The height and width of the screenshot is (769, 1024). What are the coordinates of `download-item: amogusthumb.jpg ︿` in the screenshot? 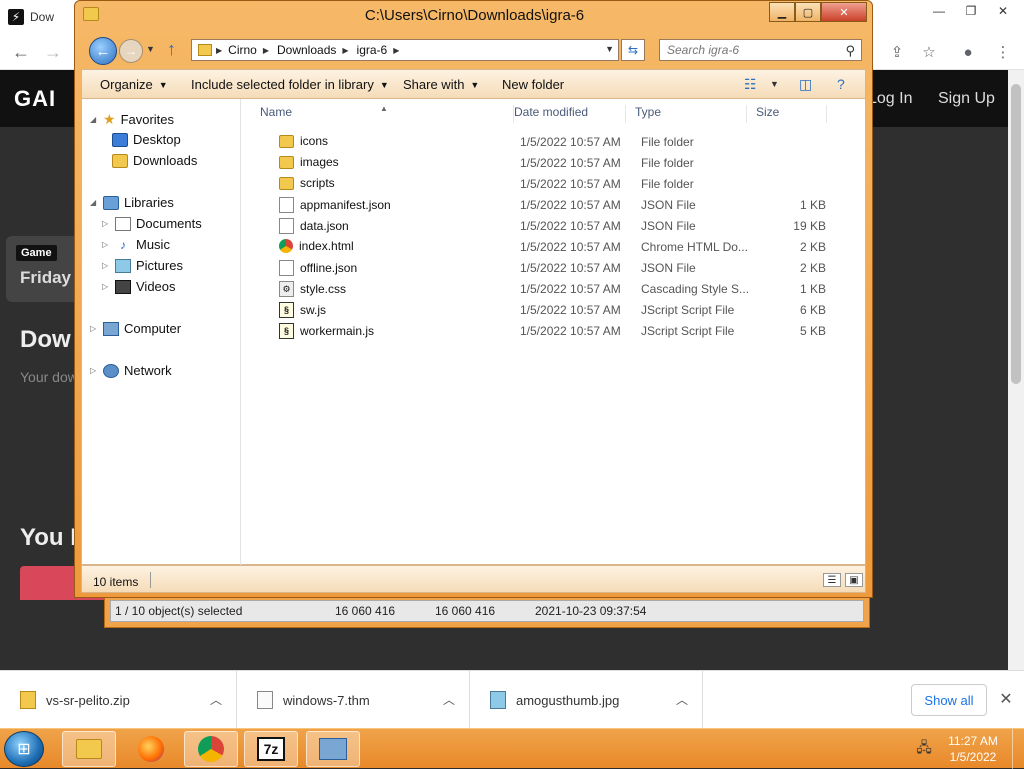 It's located at (586, 700).